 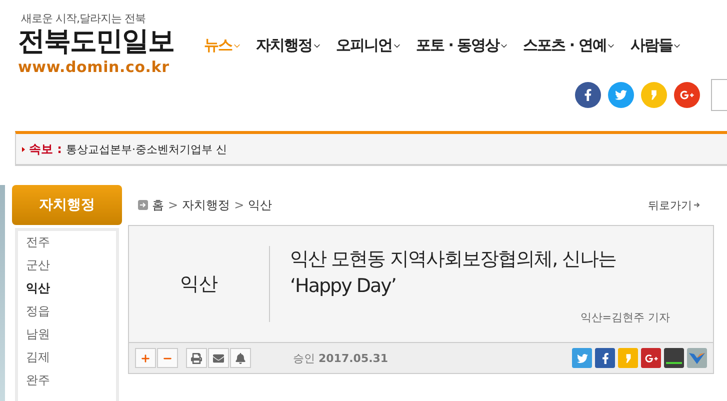 I want to click on article-title: 익산 모현동 지역사회보장협의체, 신나는 ‘Happy Day’, so click(x=454, y=273).